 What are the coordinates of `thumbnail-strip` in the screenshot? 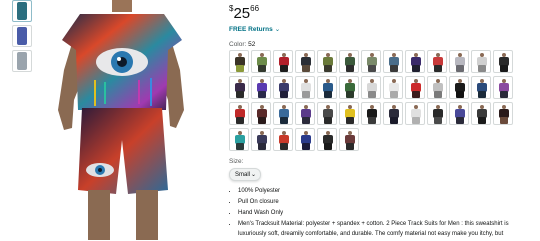 It's located at (22, 37).